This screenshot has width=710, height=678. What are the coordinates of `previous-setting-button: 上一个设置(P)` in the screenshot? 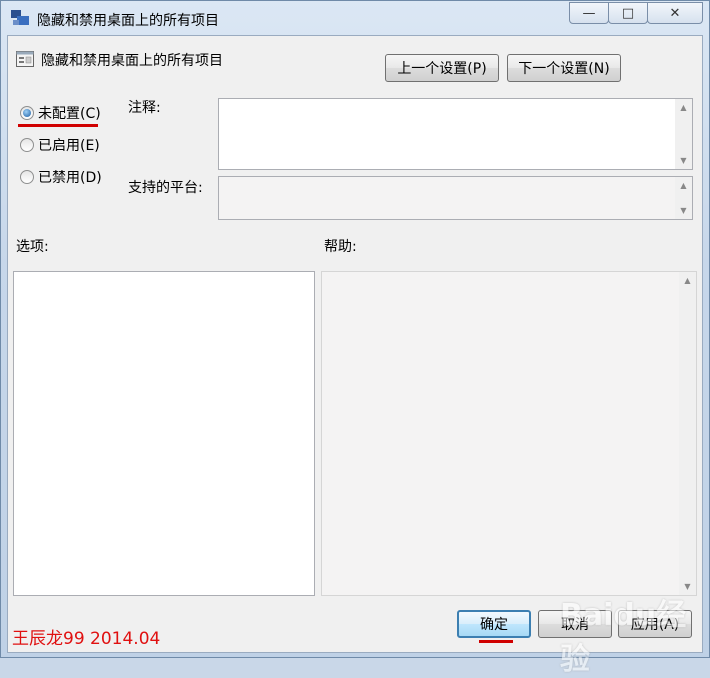 It's located at (442, 68).